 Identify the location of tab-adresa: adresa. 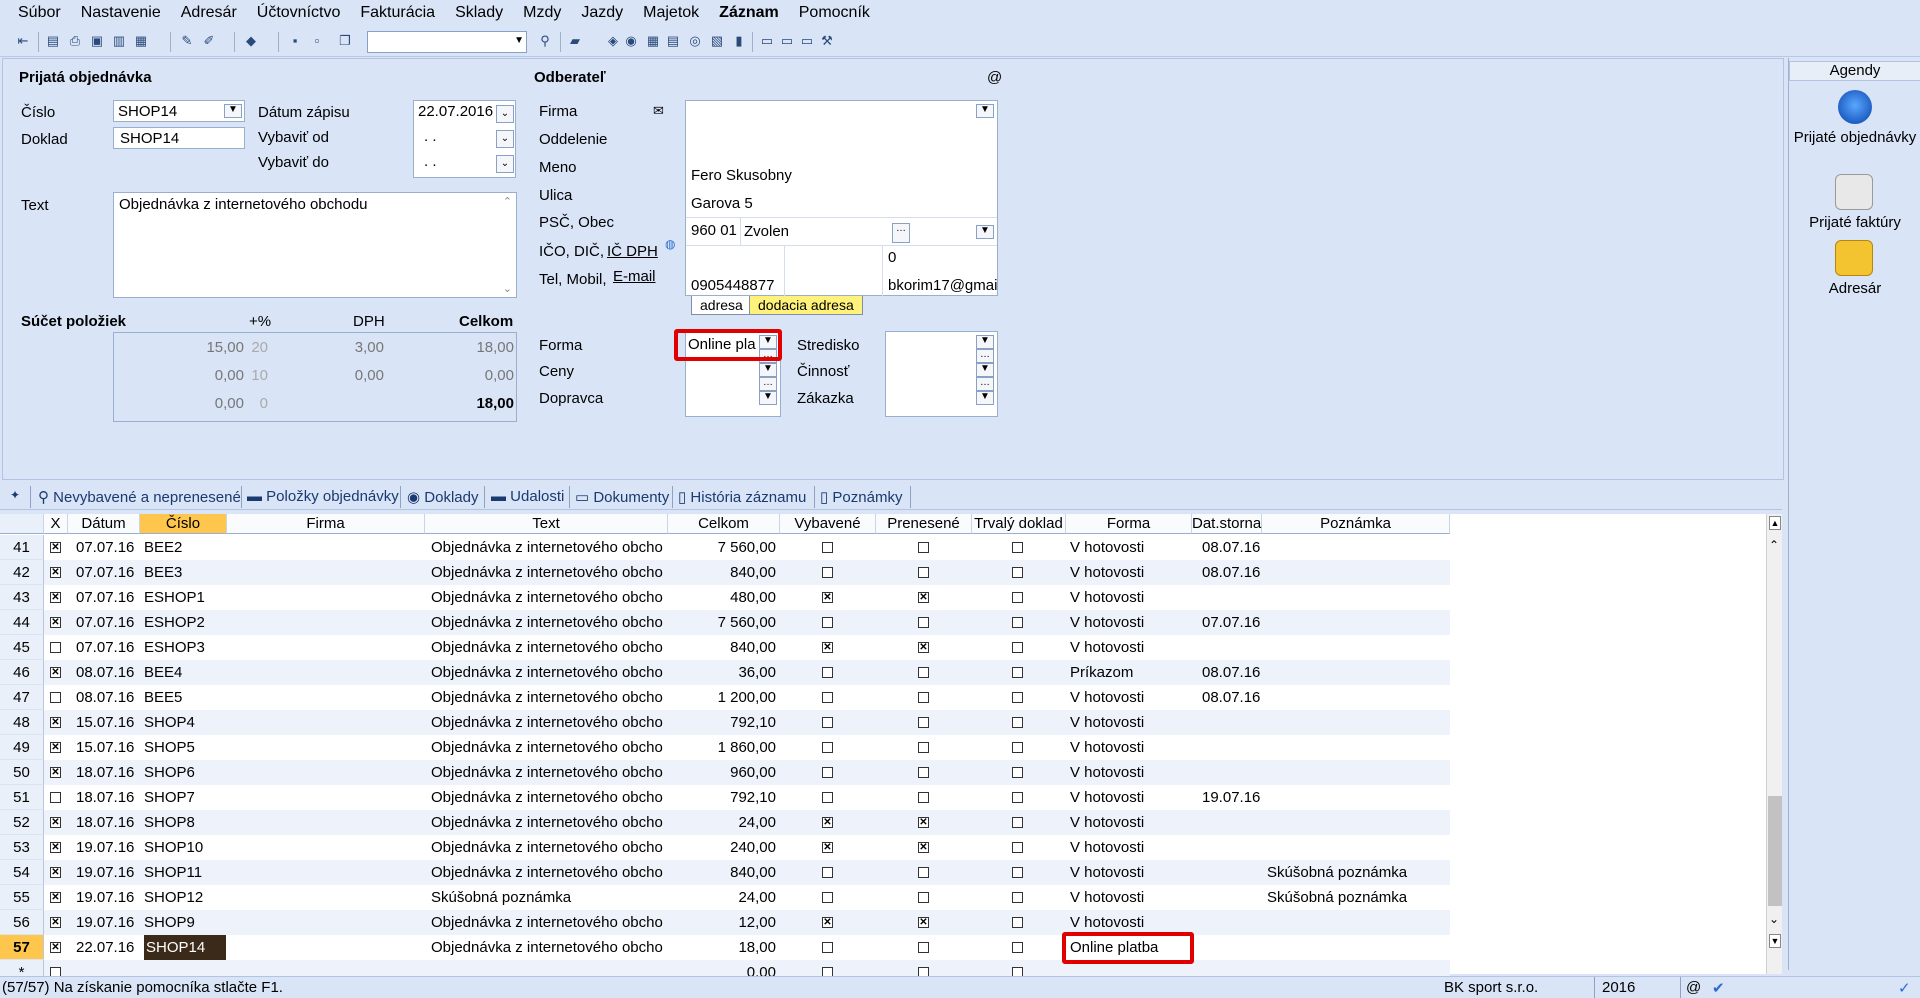
(721, 305).